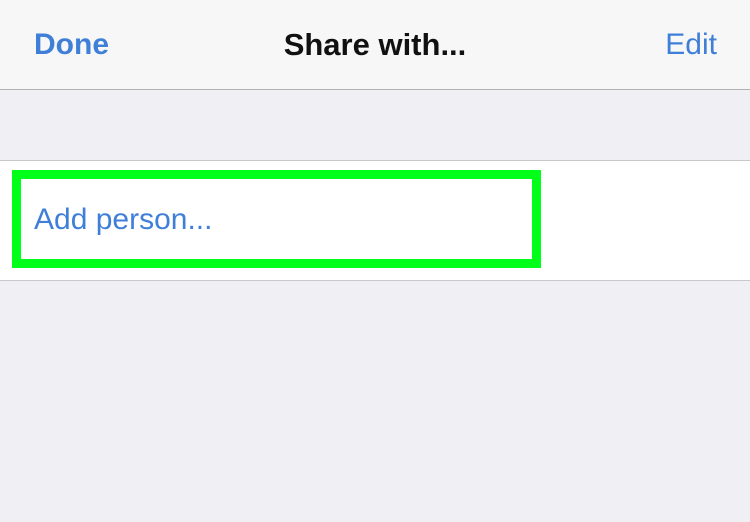  What do you see at coordinates (691, 45) in the screenshot?
I see `edit-button: Edit` at bounding box center [691, 45].